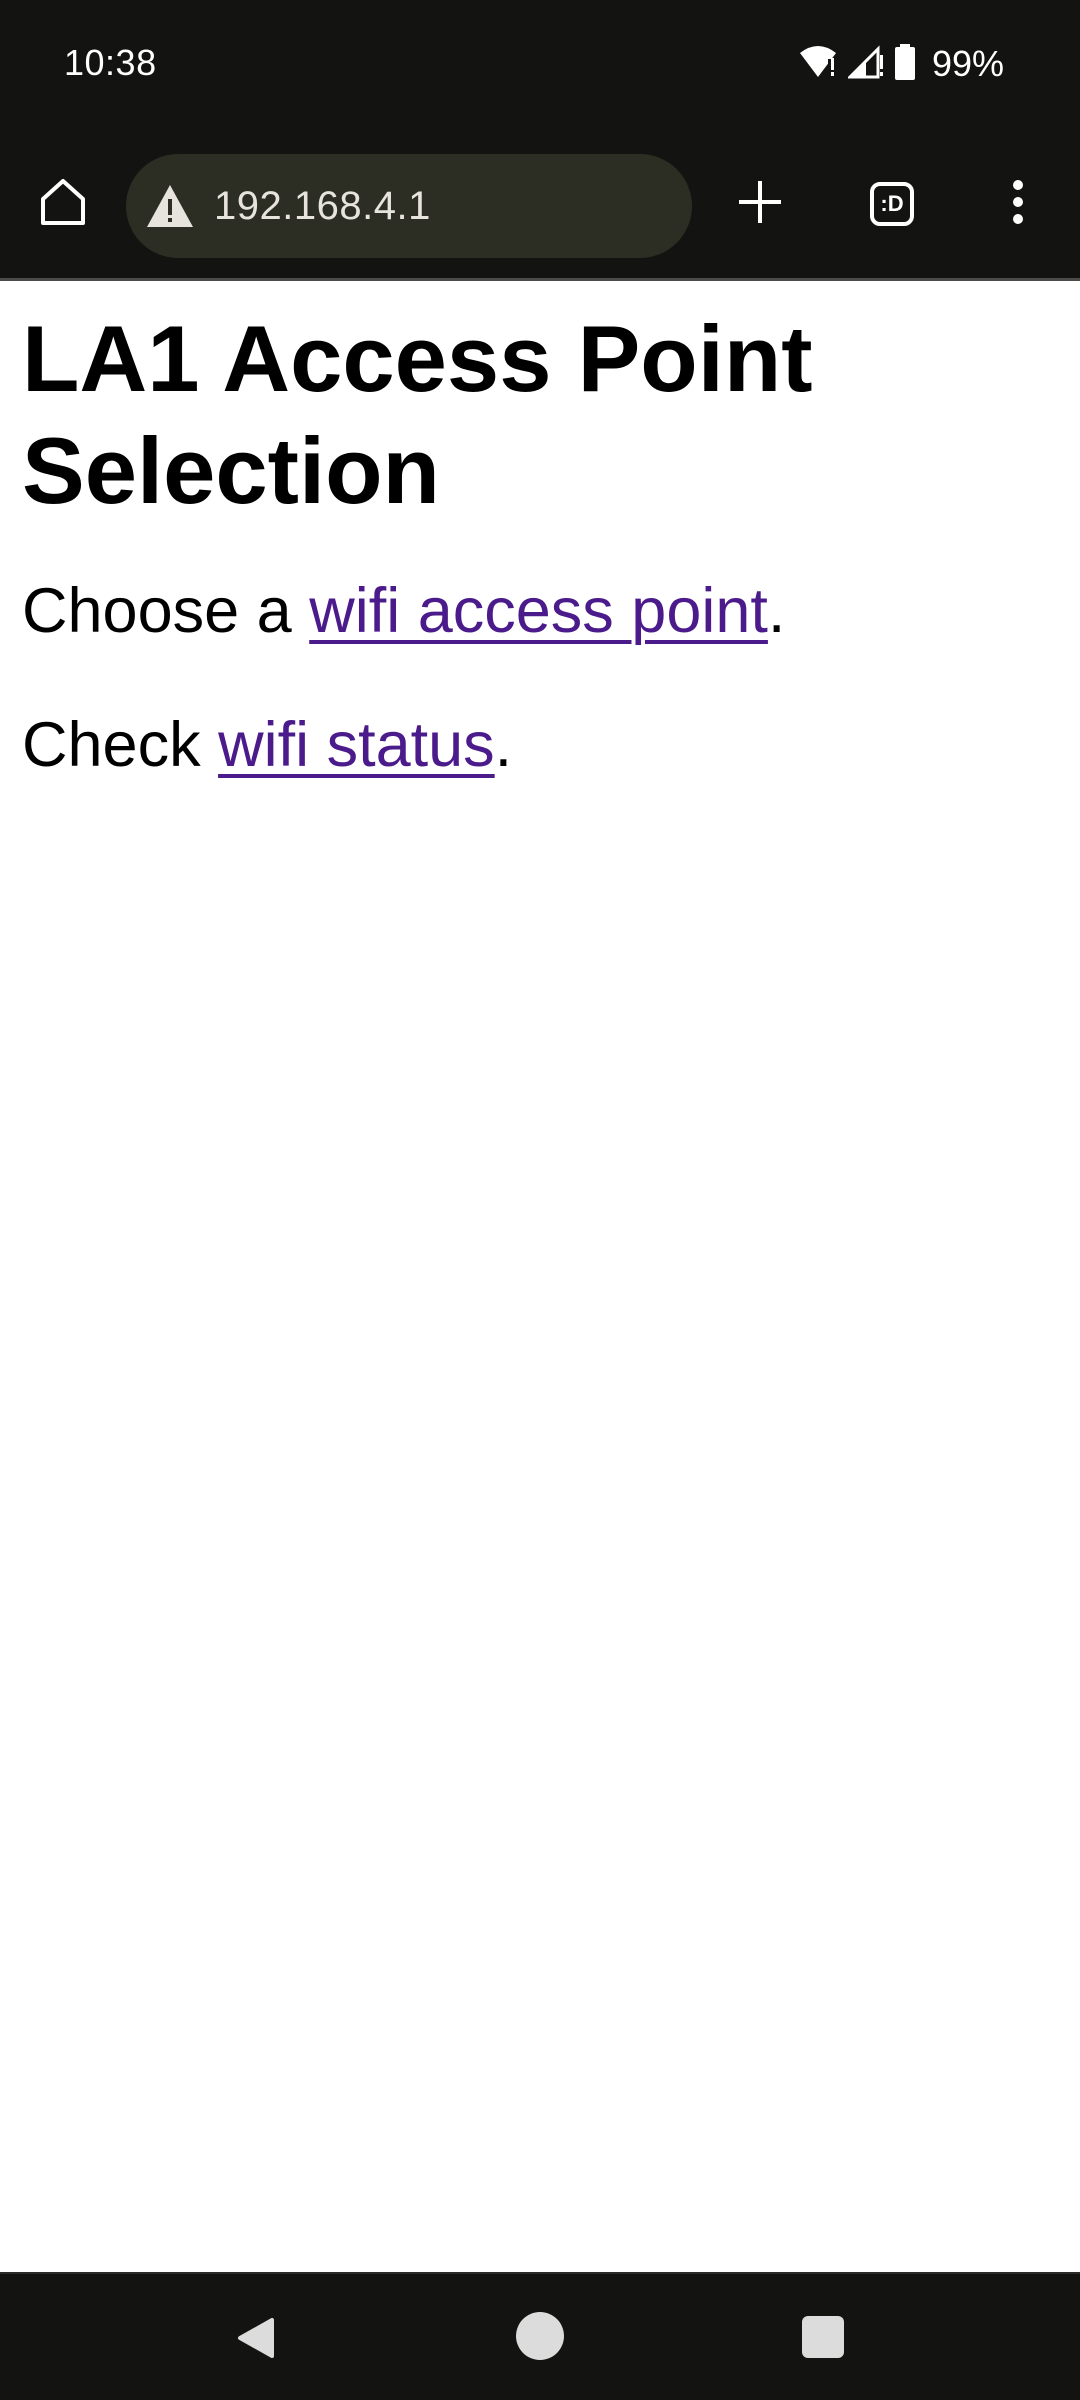 The height and width of the screenshot is (2400, 1080). I want to click on check-prefix: Check, so click(120, 745).